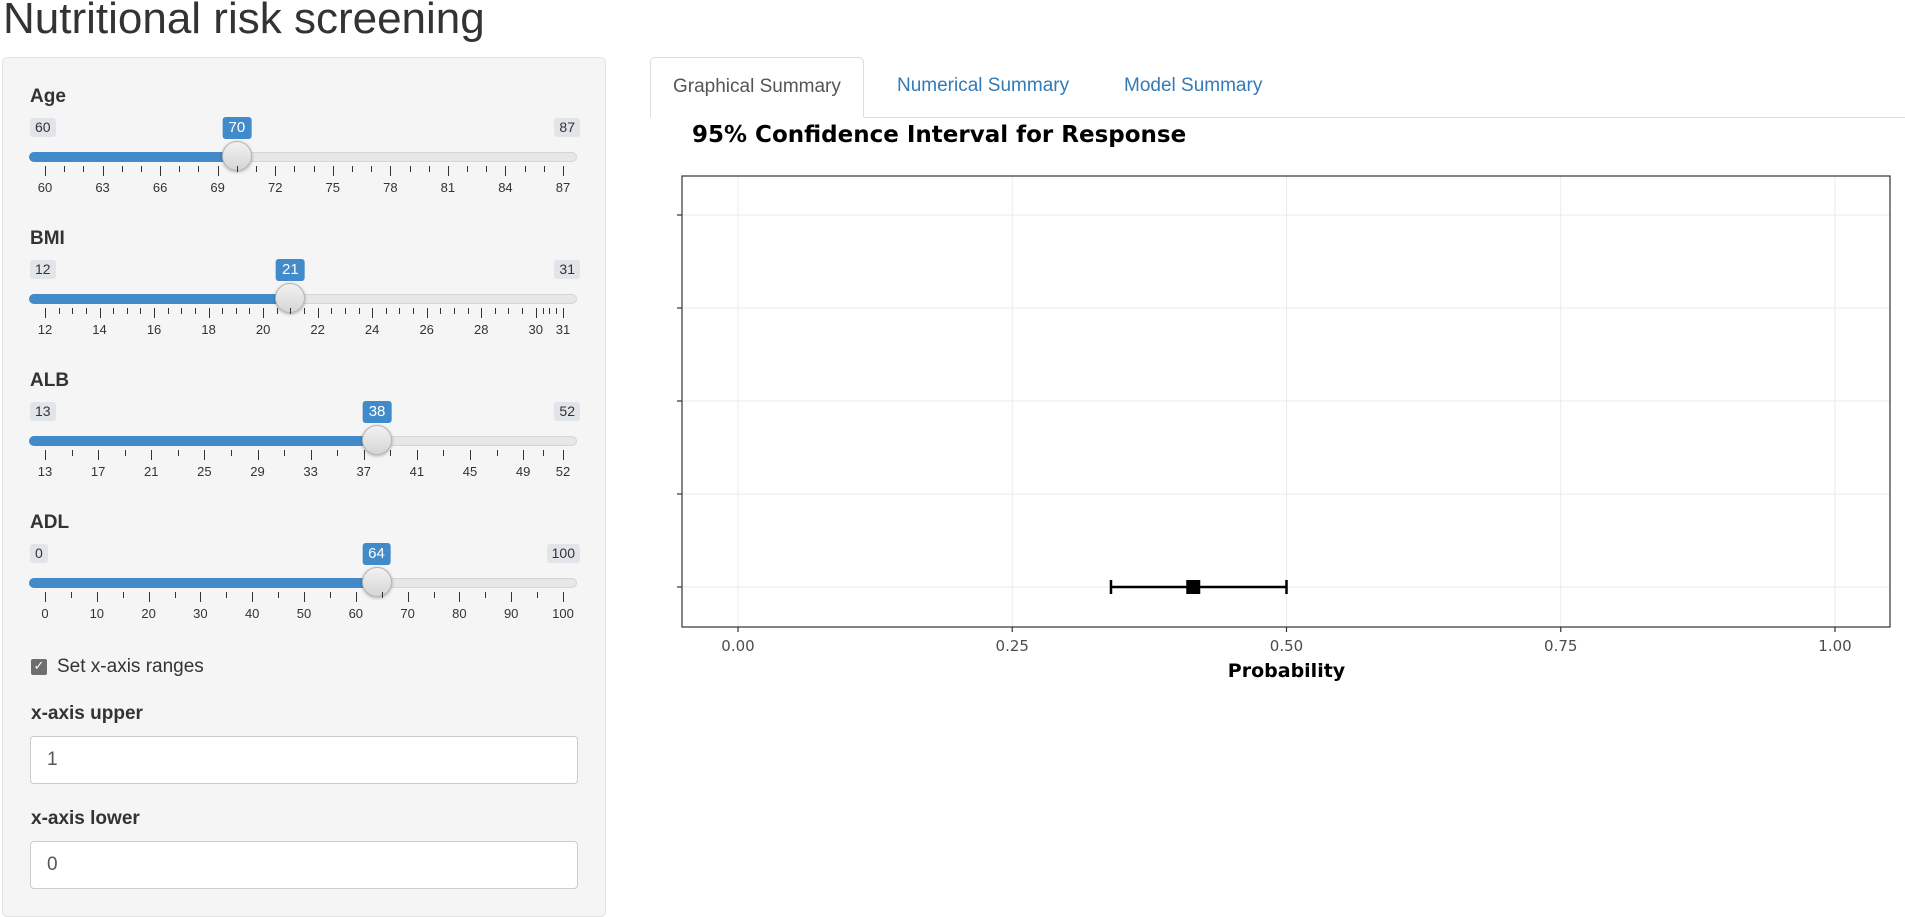  I want to click on x-tick-label: 0.75, so click(1560, 646).